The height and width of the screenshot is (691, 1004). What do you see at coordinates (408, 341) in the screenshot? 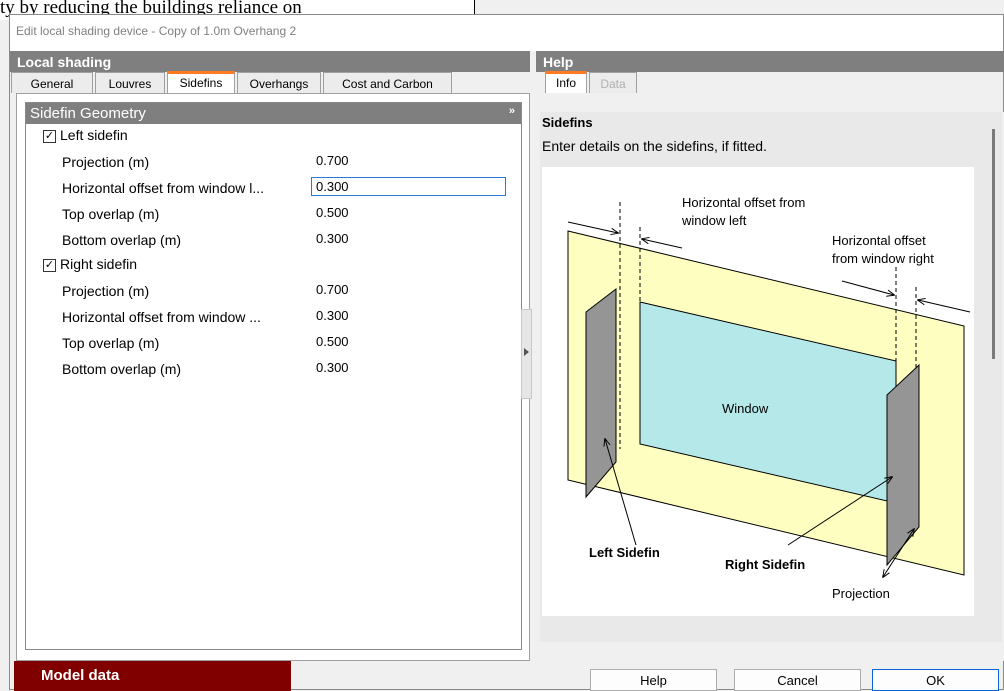
I see `right-top-overlap-field: 0.500` at bounding box center [408, 341].